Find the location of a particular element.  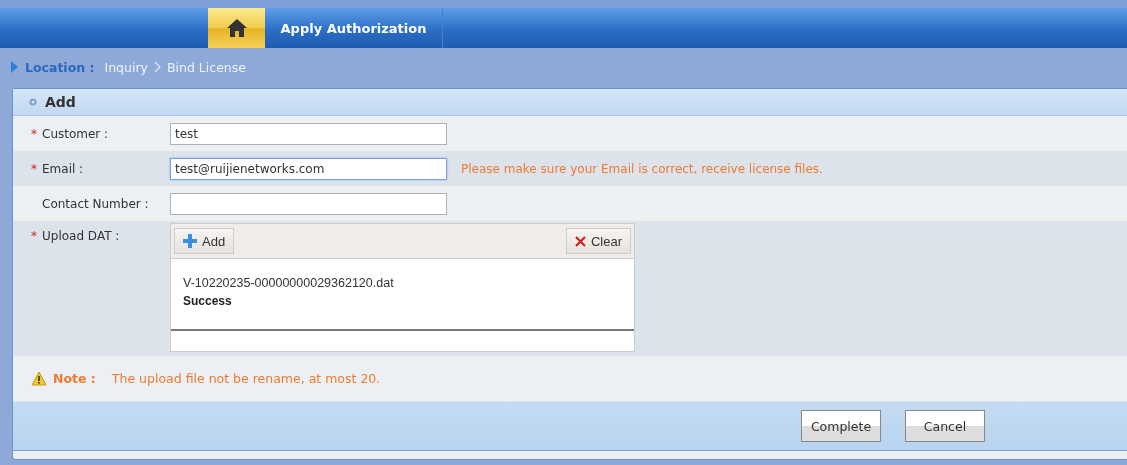

upload-status: Success is located at coordinates (208, 301).